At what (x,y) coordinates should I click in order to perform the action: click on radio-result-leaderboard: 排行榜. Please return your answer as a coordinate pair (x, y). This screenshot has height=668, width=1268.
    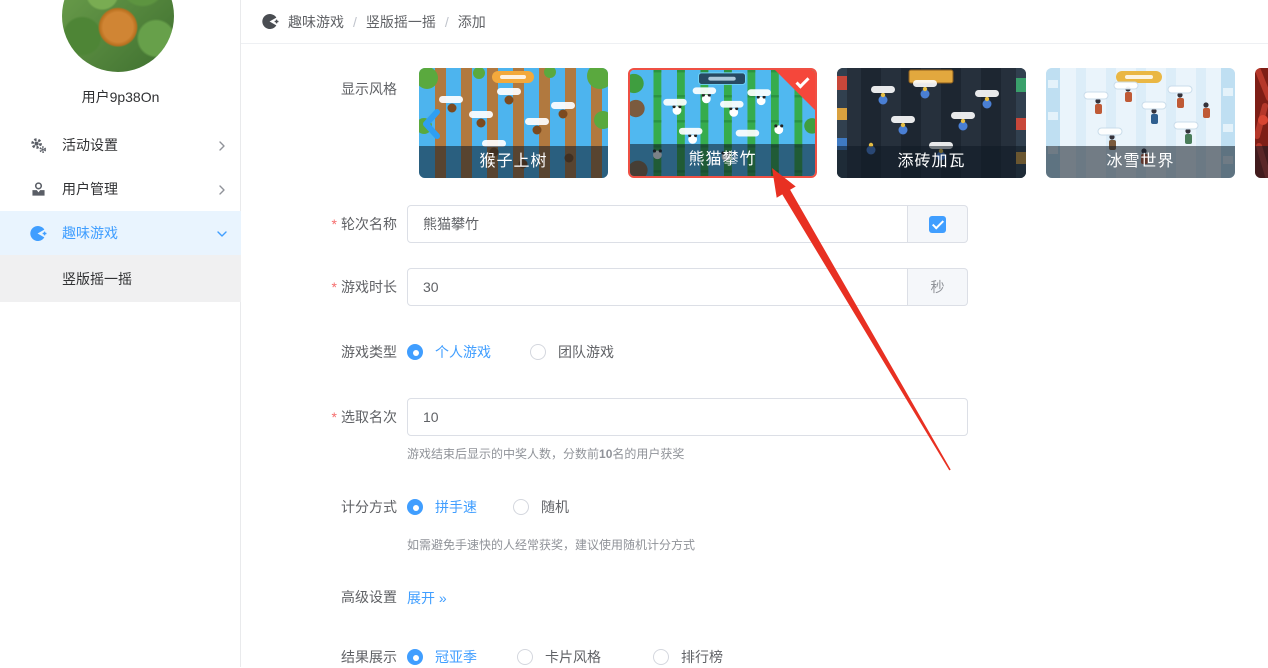
    Looking at the image, I should click on (688, 657).